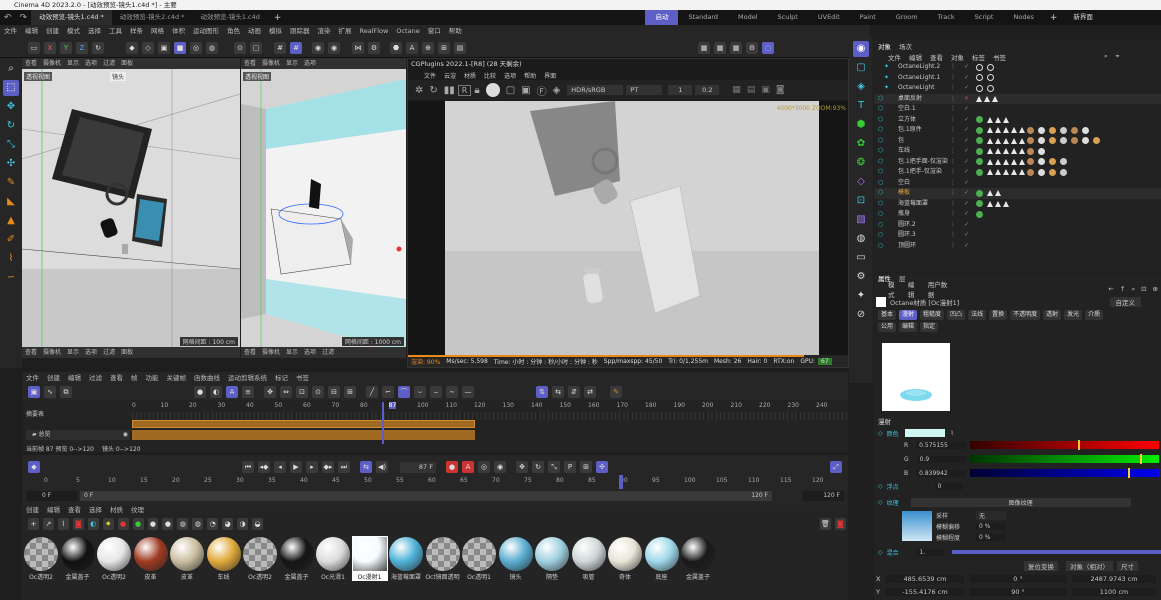 This screenshot has width=1161, height=600. What do you see at coordinates (736, 47) in the screenshot?
I see `clapper3-icon: ▦` at bounding box center [736, 47].